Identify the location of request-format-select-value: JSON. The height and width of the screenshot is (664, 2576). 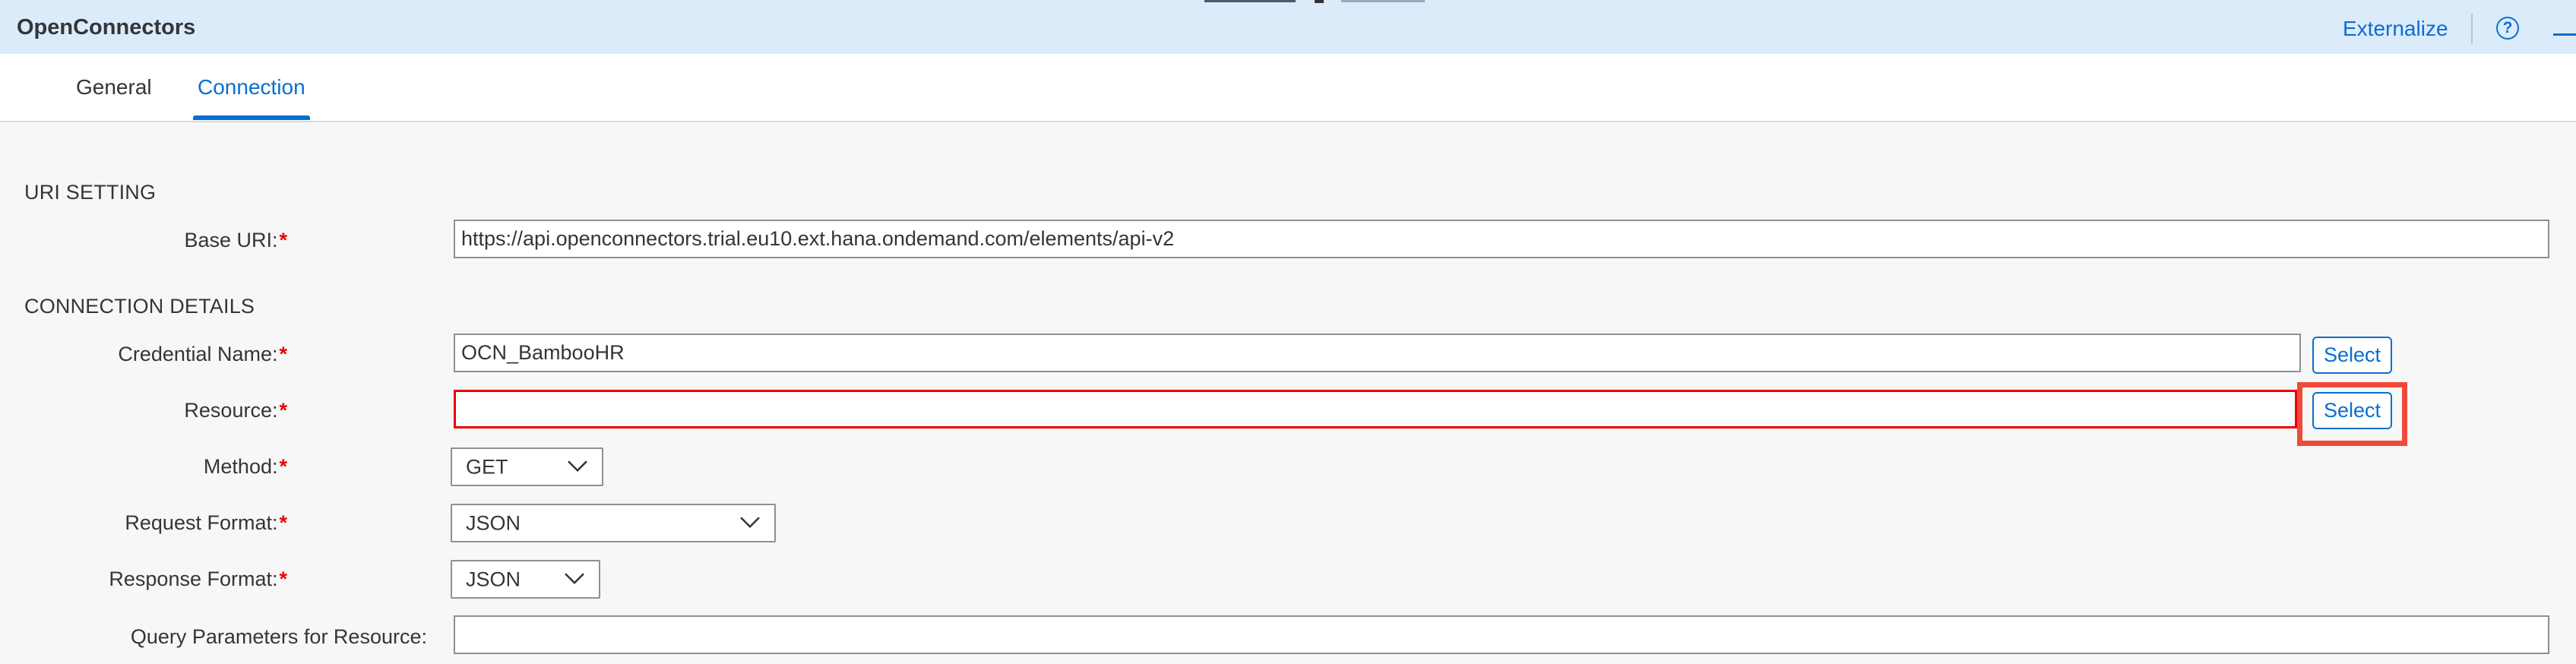
(494, 522).